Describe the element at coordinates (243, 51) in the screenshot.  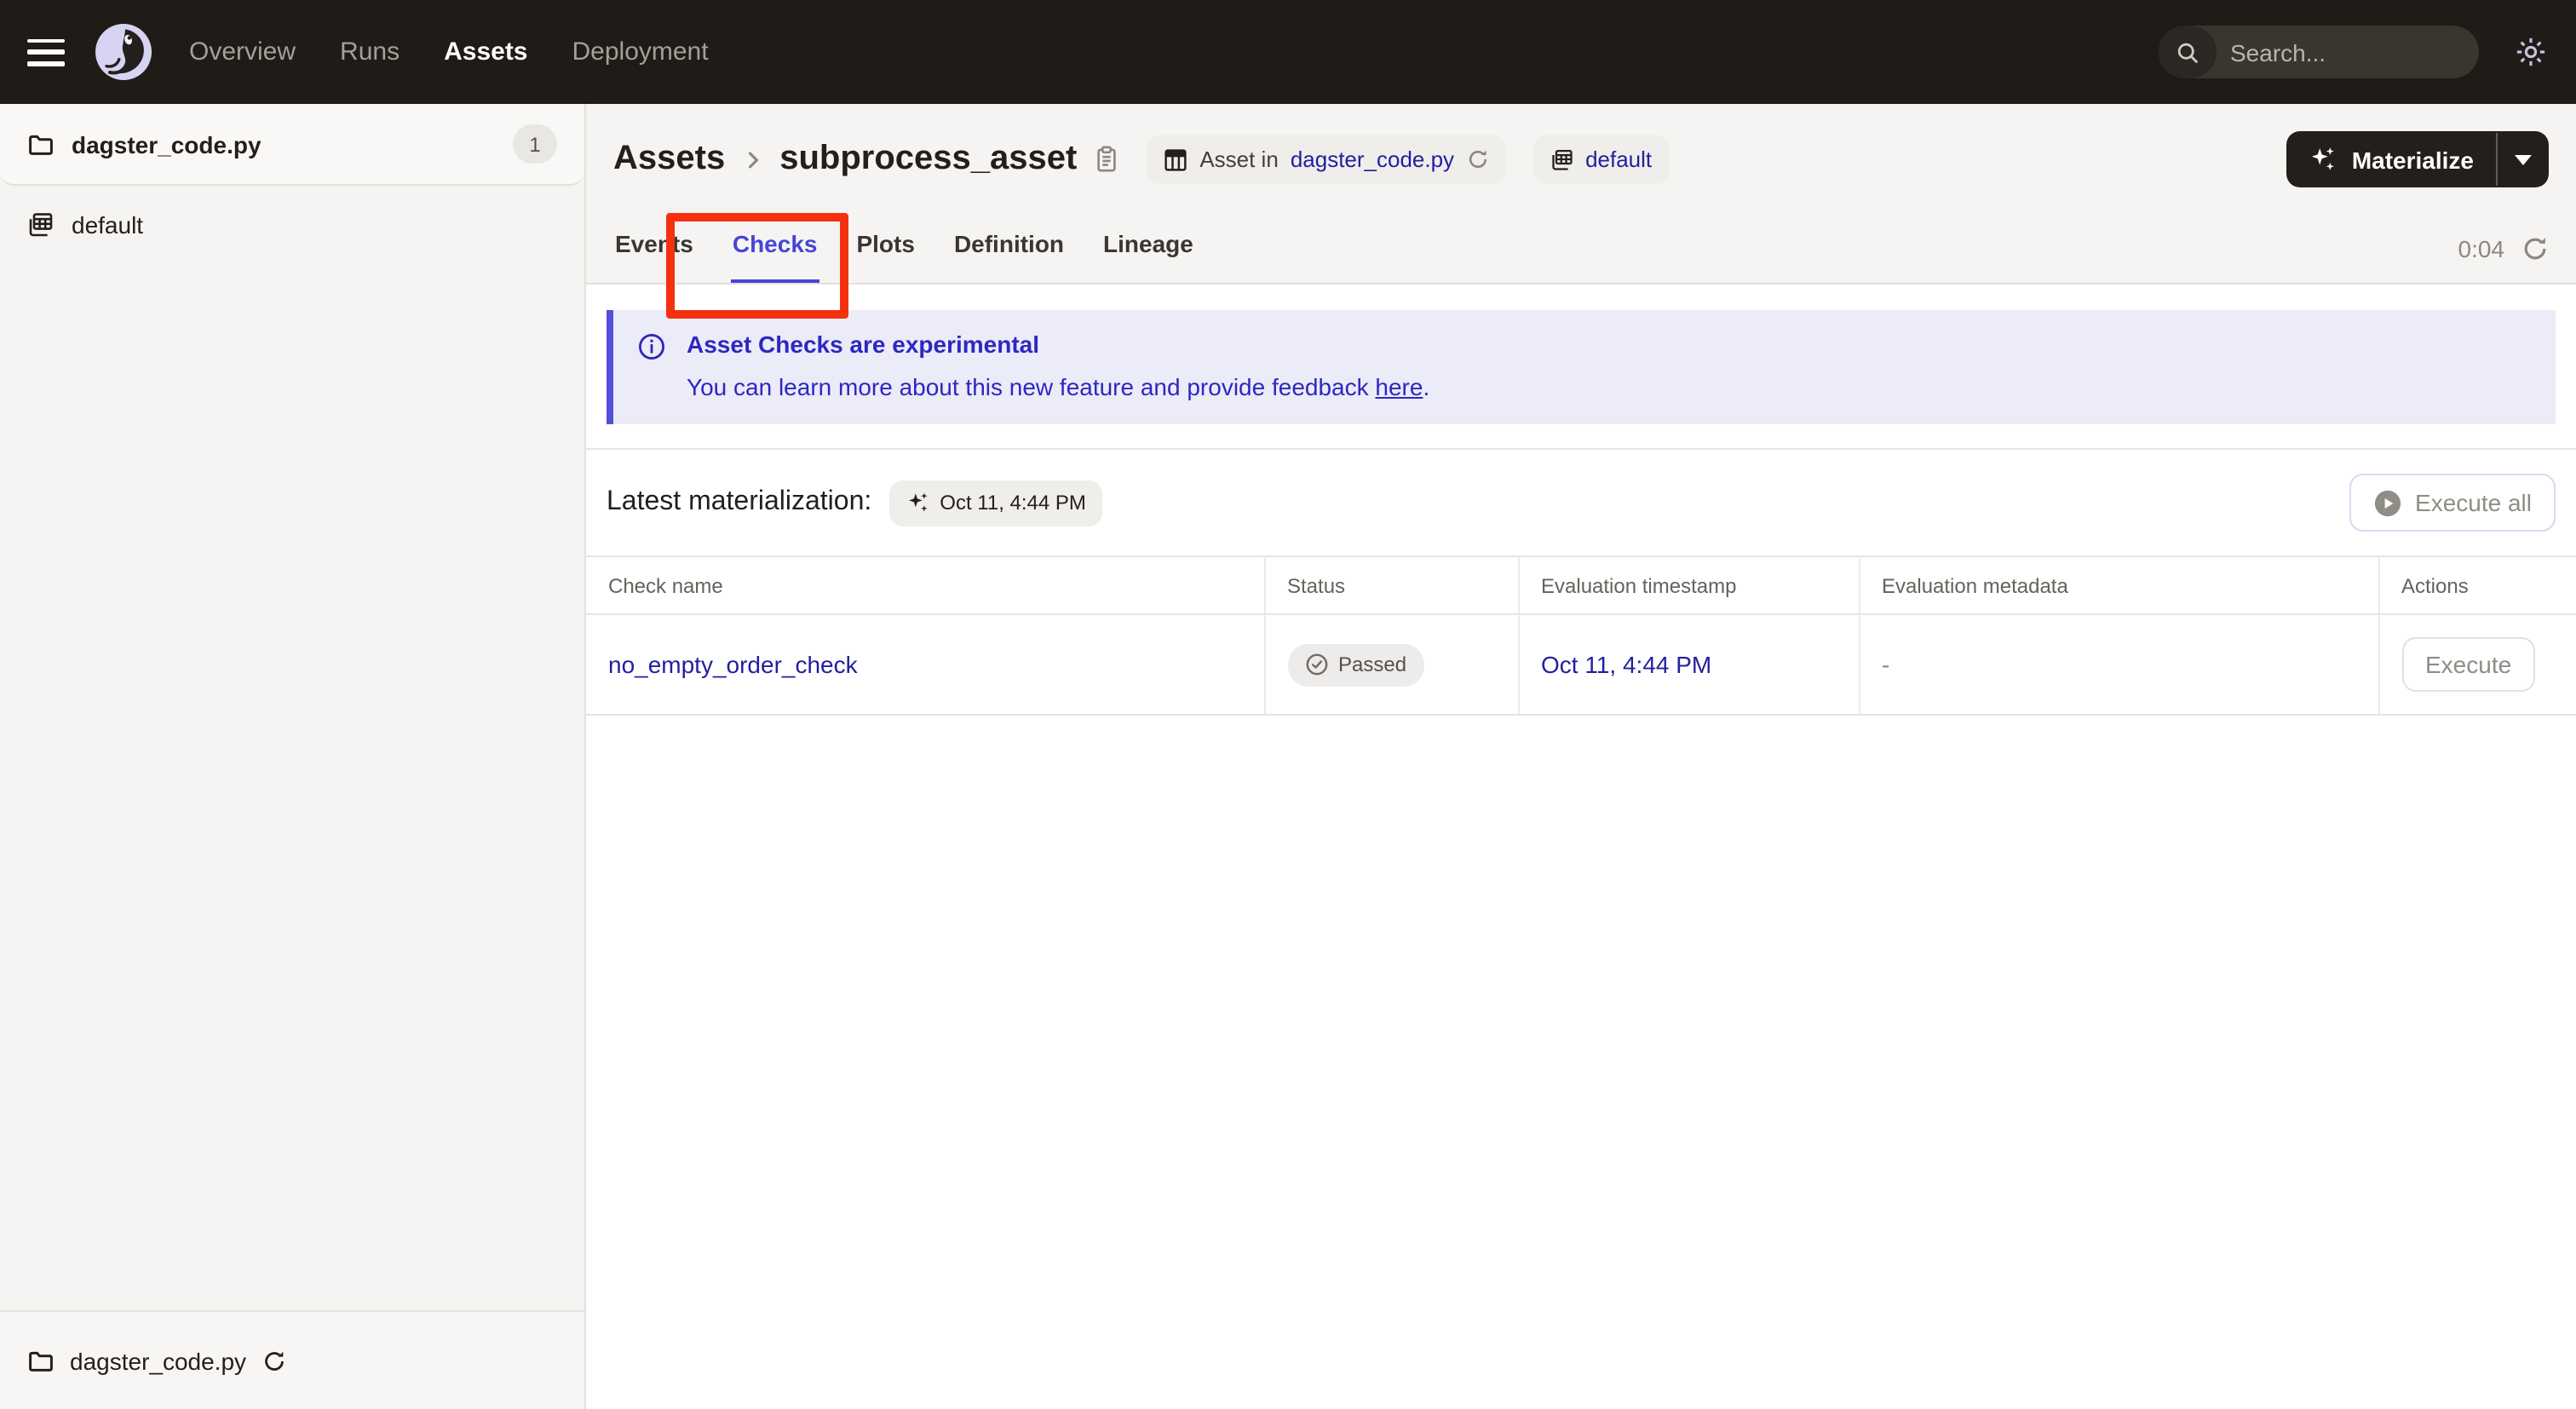
I see `nav-item-overview: Overview` at that location.